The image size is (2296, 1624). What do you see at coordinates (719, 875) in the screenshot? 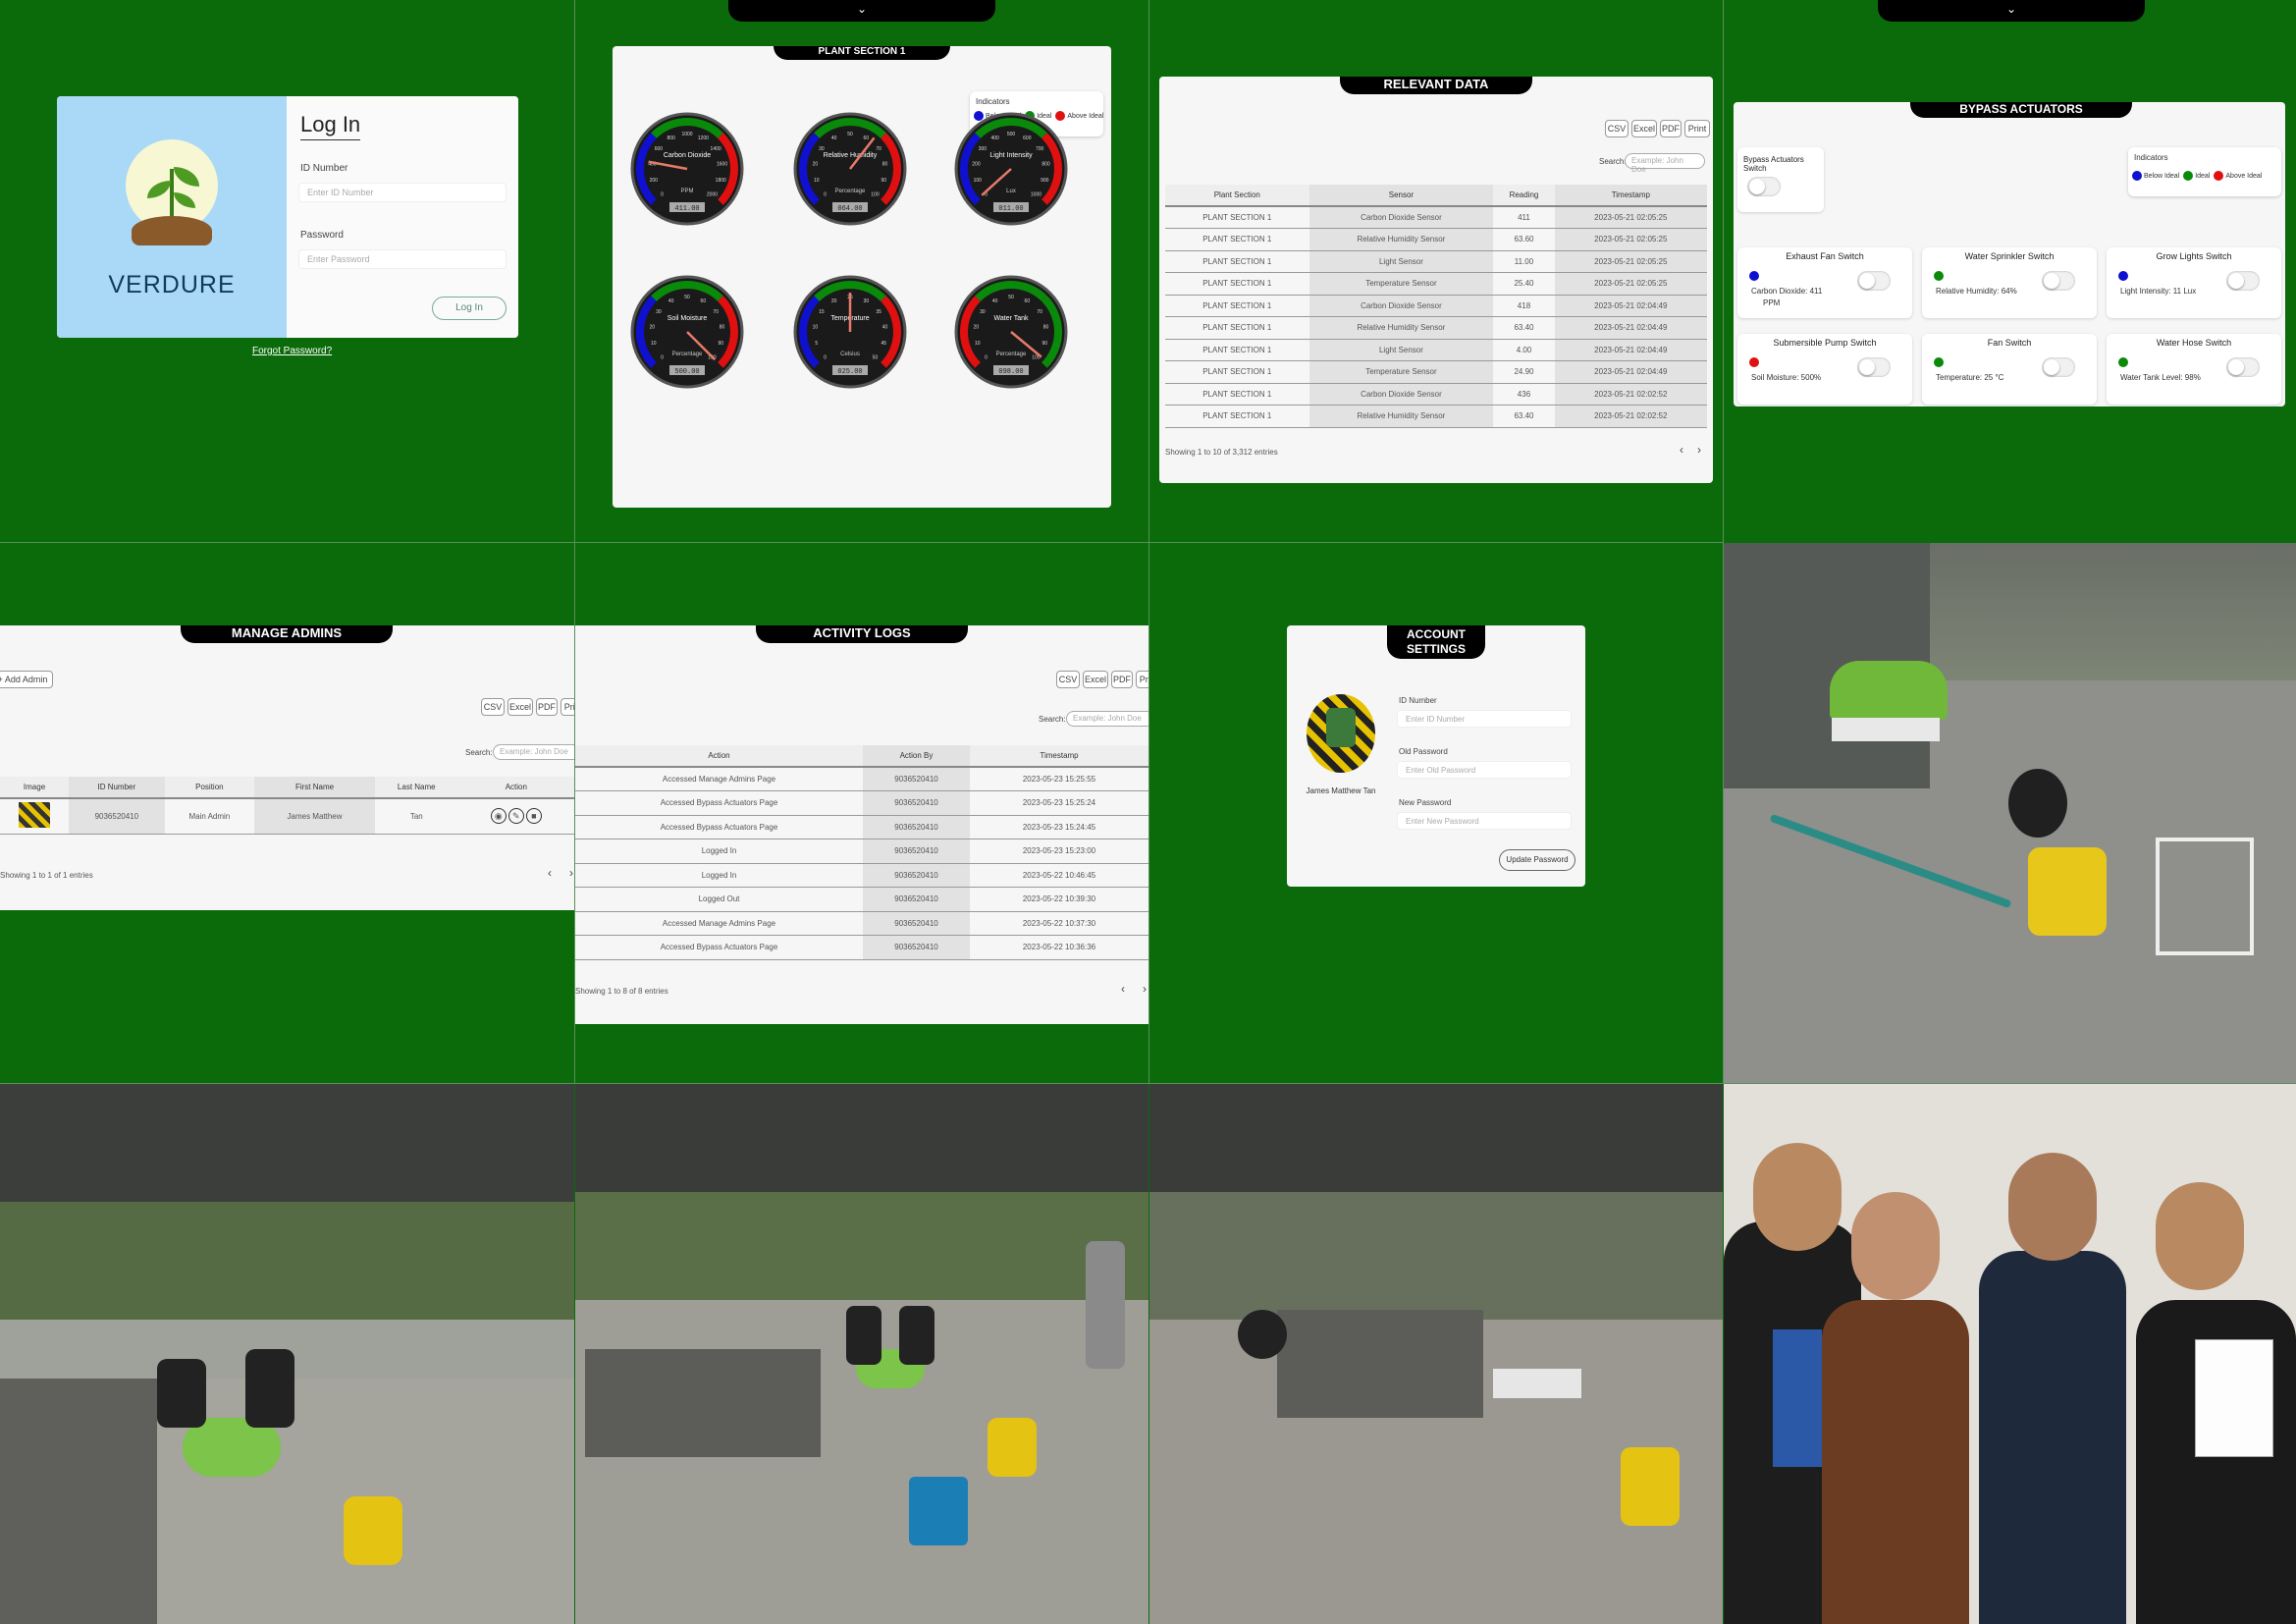
I see `table-cell: Logged In` at bounding box center [719, 875].